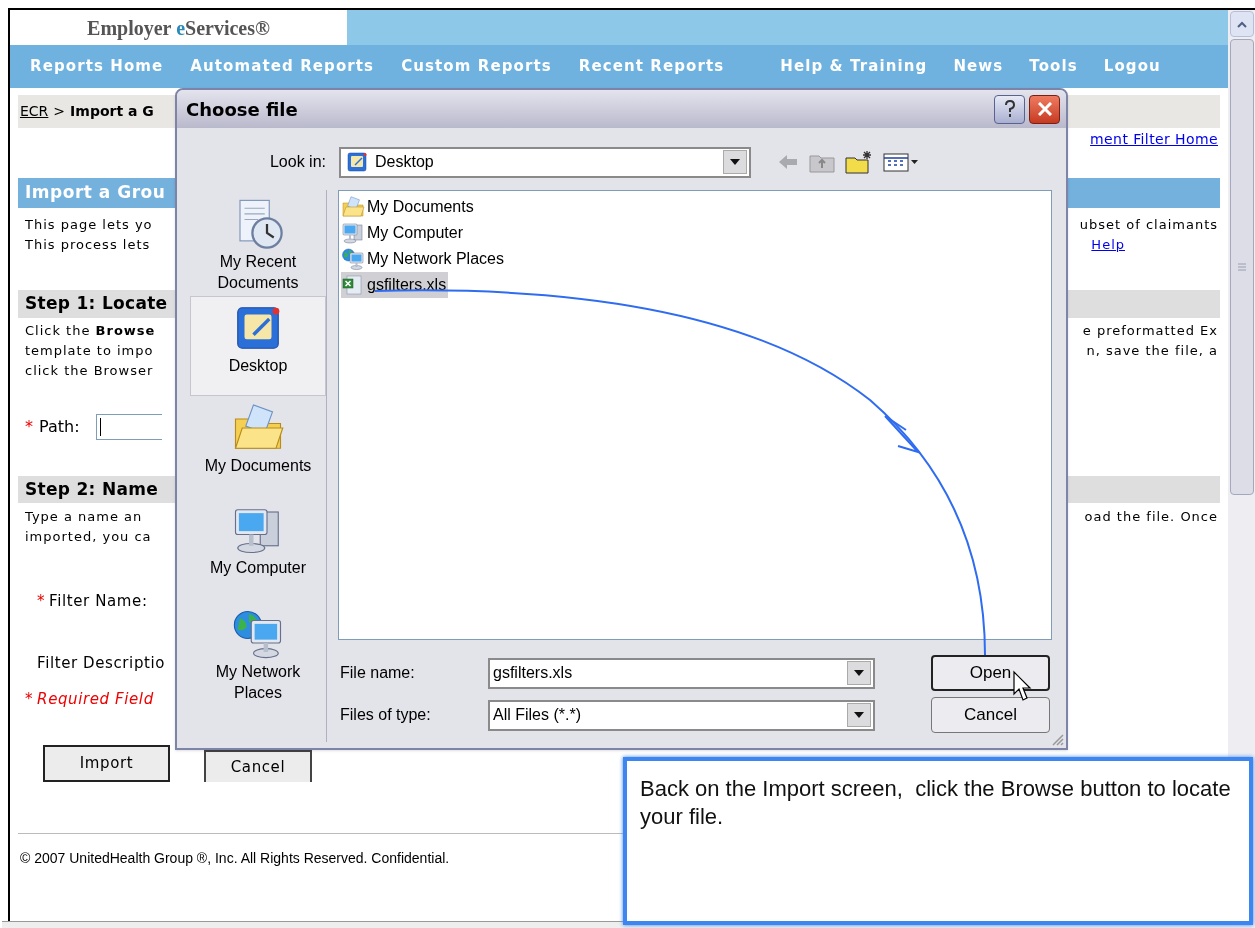  I want to click on required-field-note: Required Field, so click(95, 699).